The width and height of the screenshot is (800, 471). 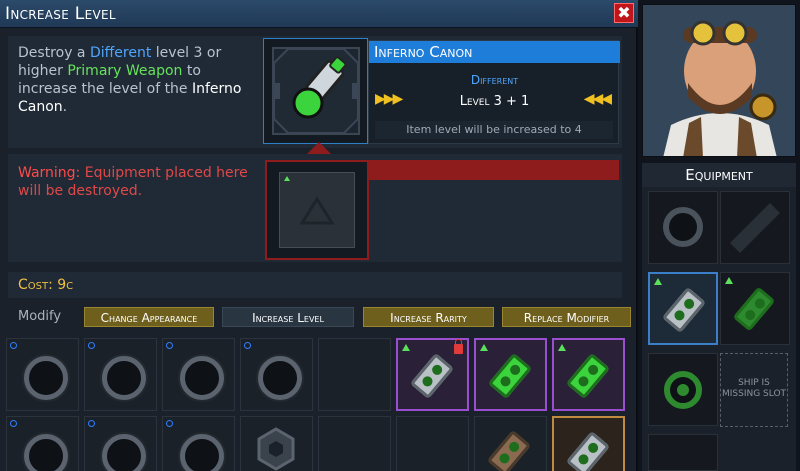 I want to click on missing-slot: SHIP IS MISSING SLOT, so click(x=754, y=390).